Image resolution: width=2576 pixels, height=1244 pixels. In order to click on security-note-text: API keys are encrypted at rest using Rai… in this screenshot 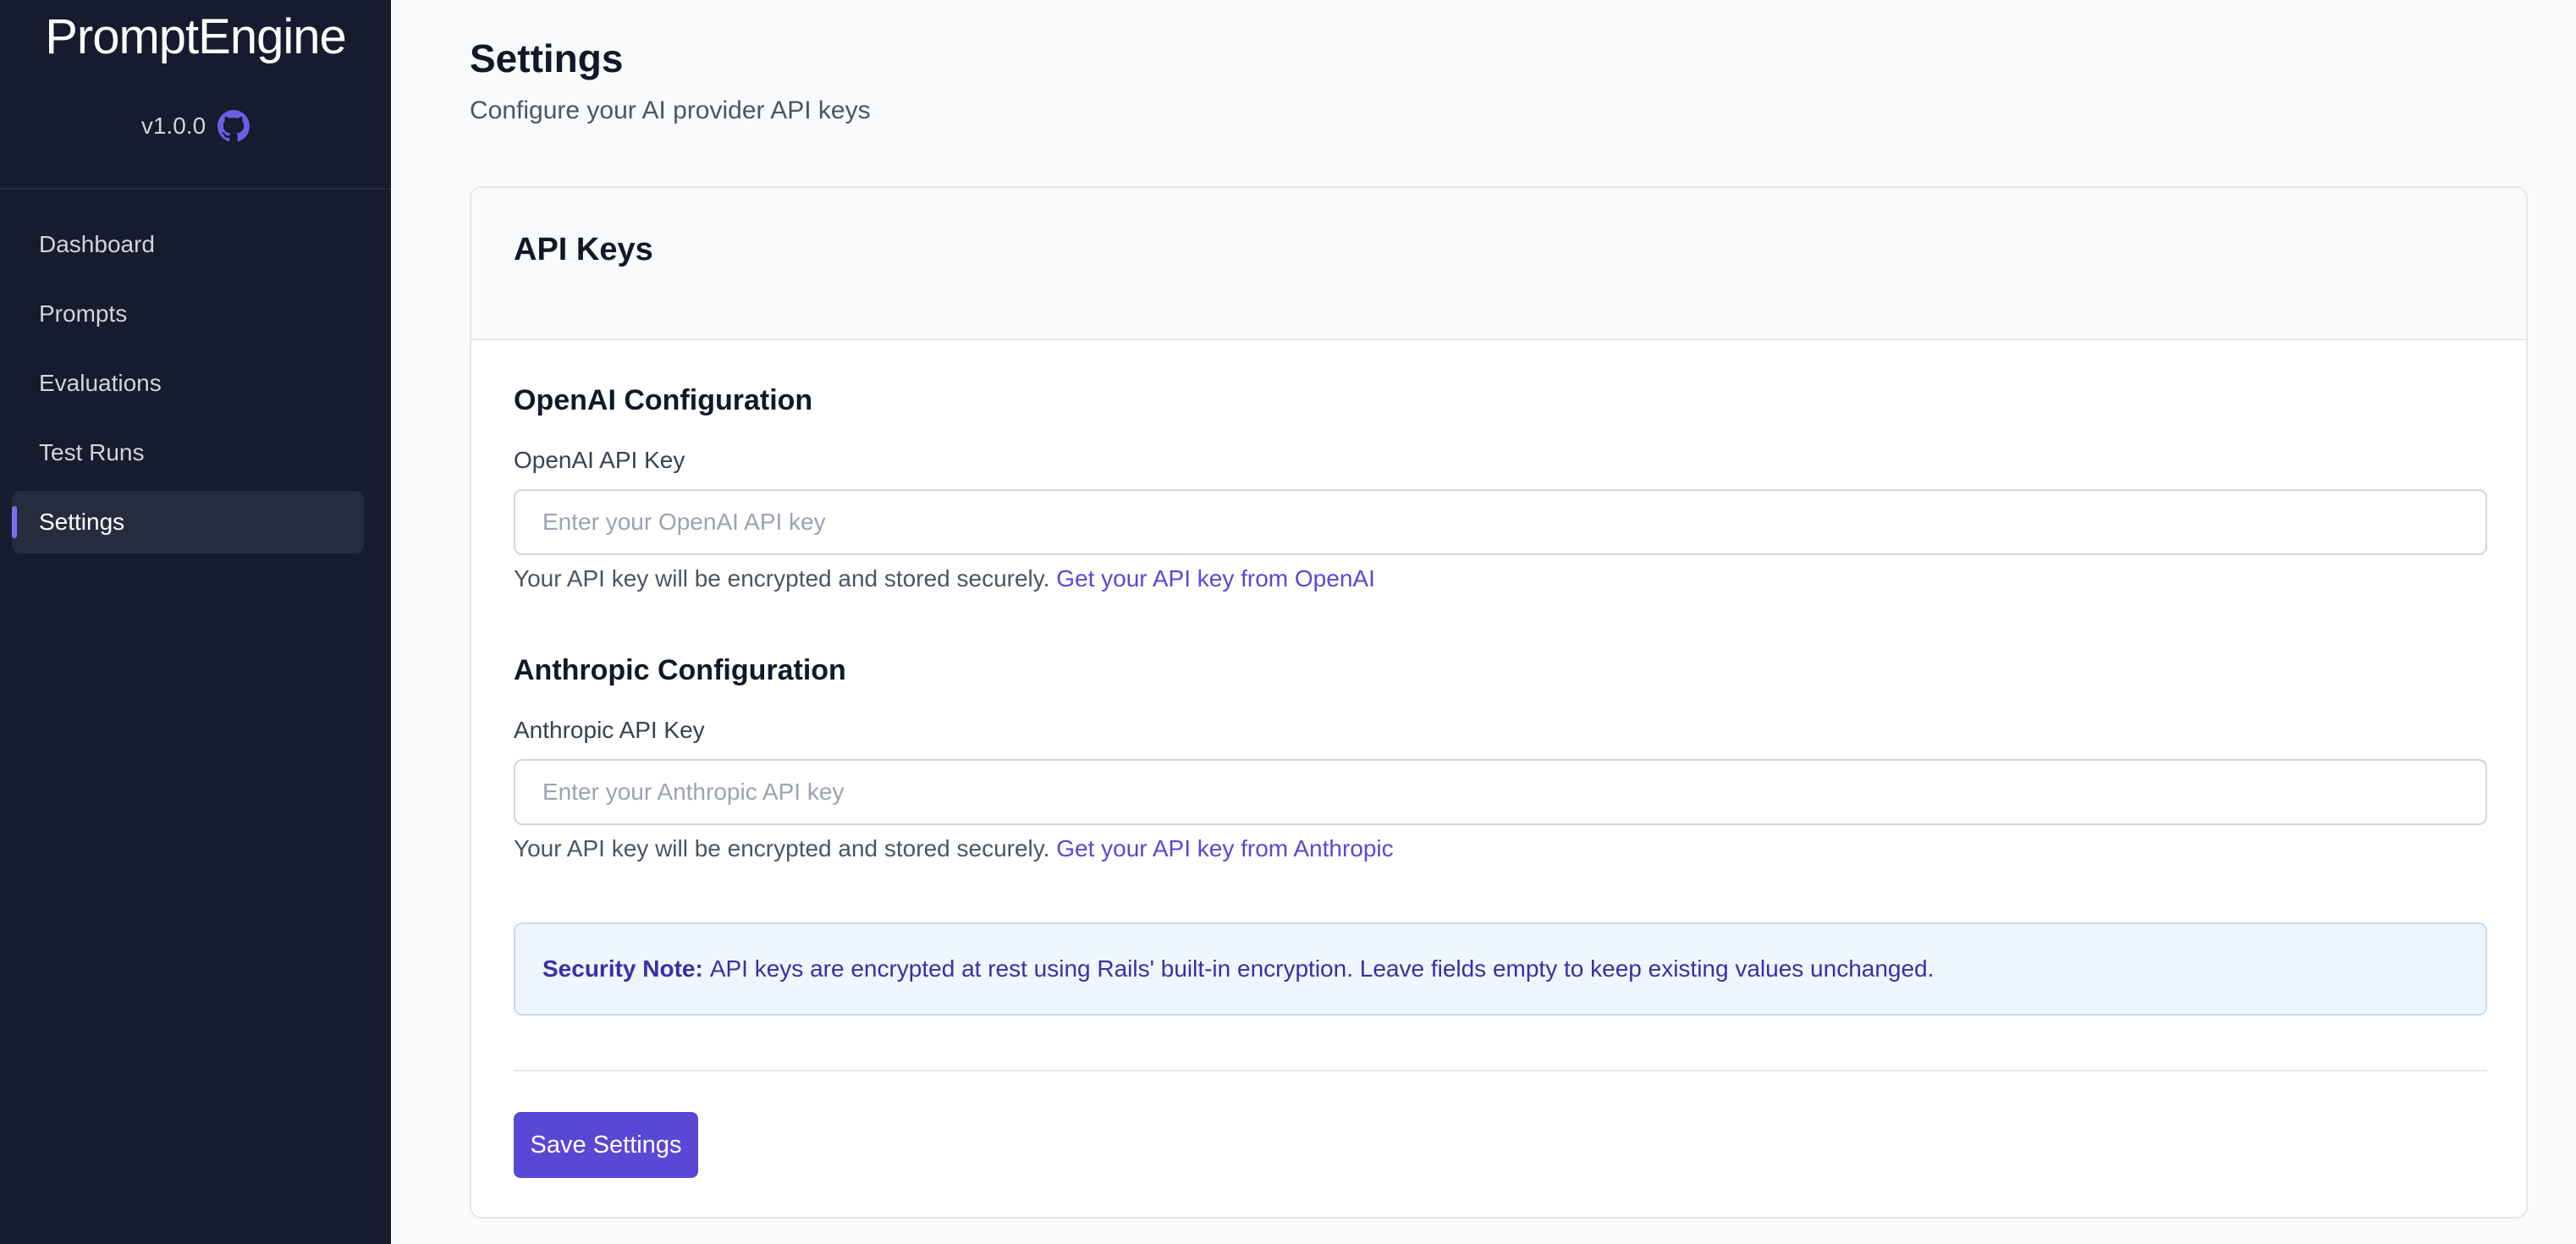, I will do `click(1322, 968)`.